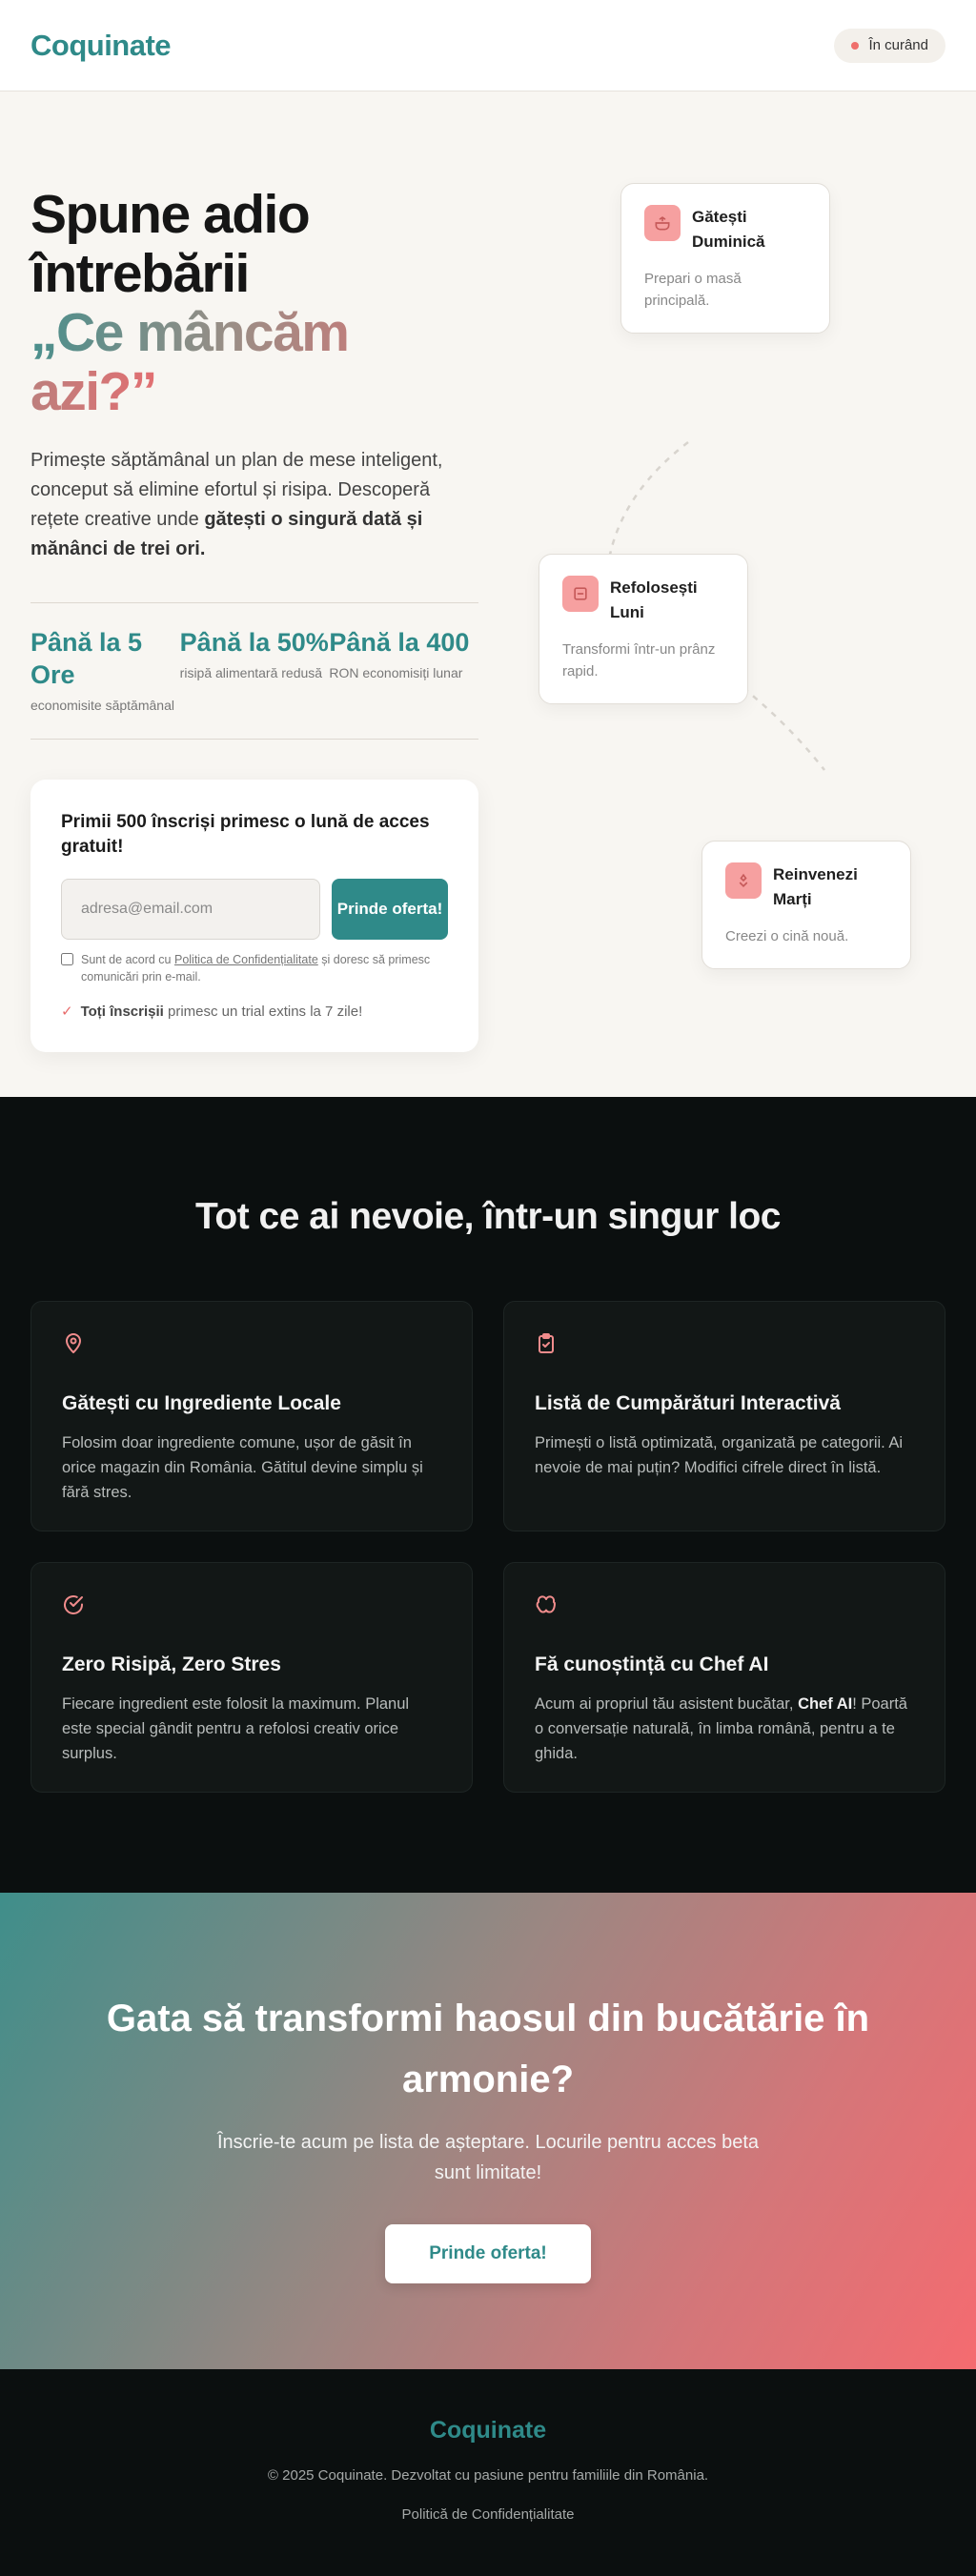  Describe the element at coordinates (246, 960) in the screenshot. I see `privacy-policy-link: Politica de Confidențialitate` at that location.